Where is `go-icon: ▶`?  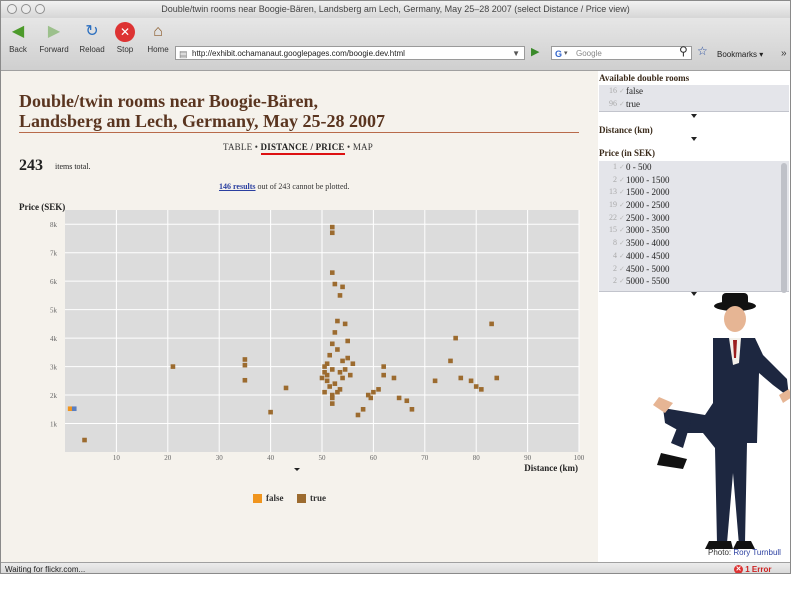 go-icon: ▶ is located at coordinates (535, 51).